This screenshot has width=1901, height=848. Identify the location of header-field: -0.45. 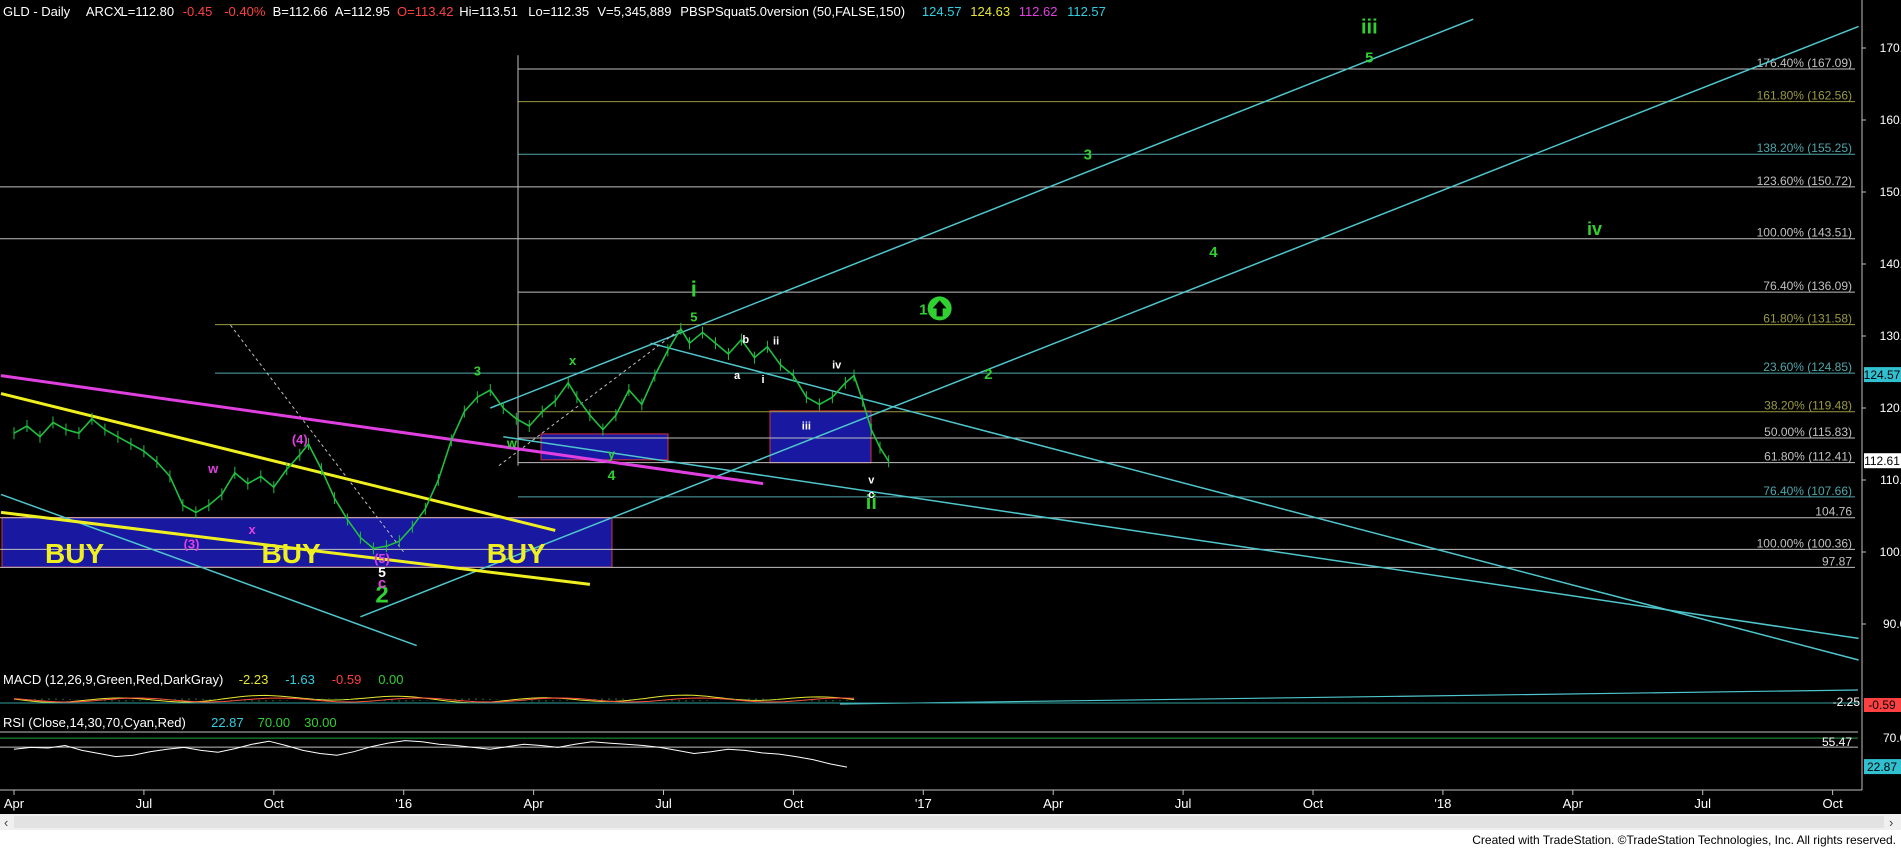
(198, 11).